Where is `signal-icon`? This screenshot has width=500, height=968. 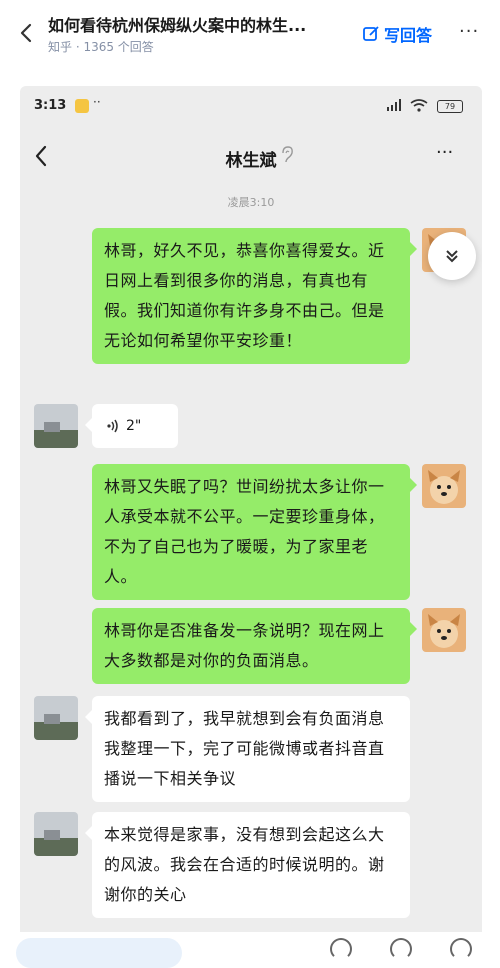
signal-icon is located at coordinates (394, 105).